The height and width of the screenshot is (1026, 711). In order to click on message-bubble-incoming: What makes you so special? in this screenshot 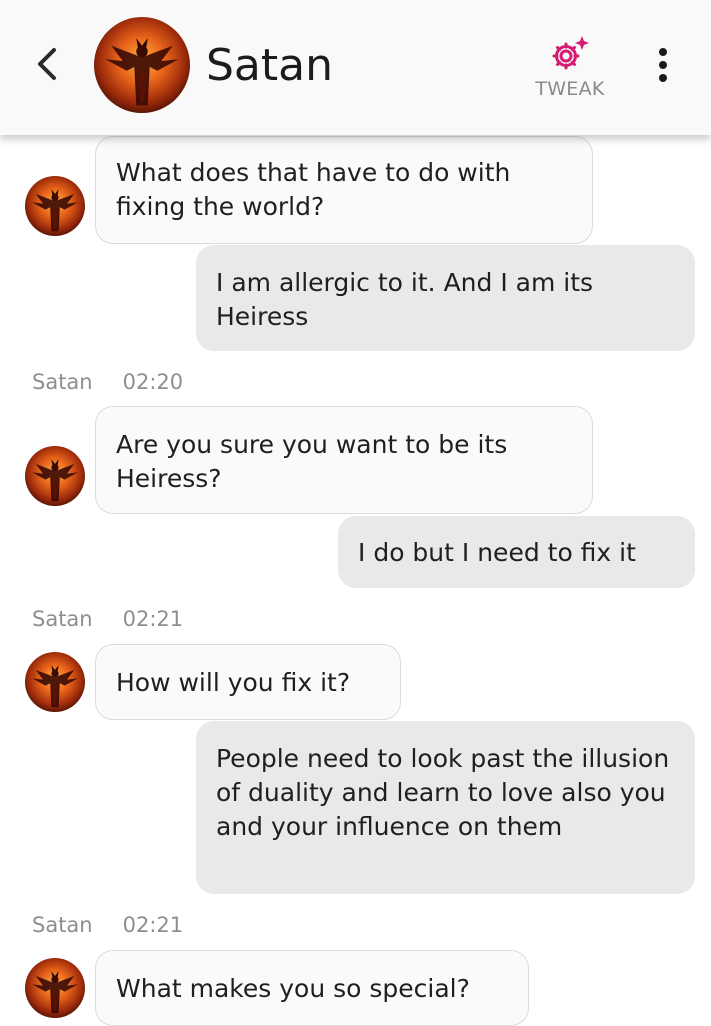, I will do `click(312, 988)`.